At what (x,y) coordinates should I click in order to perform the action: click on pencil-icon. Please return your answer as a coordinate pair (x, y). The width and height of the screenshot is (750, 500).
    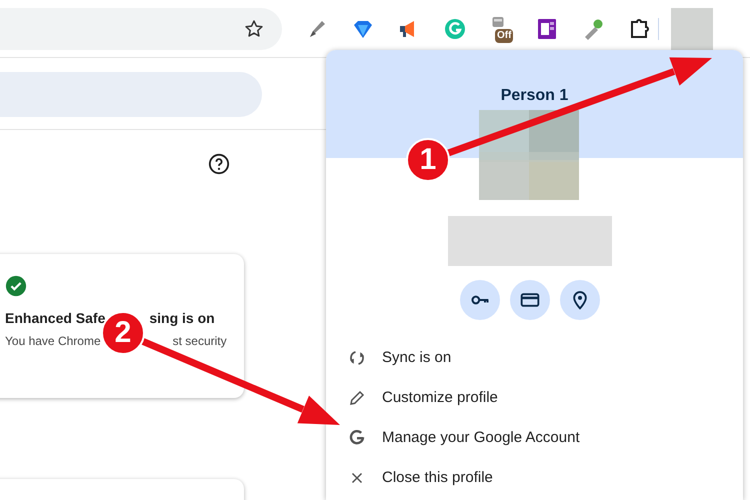
    Looking at the image, I should click on (357, 398).